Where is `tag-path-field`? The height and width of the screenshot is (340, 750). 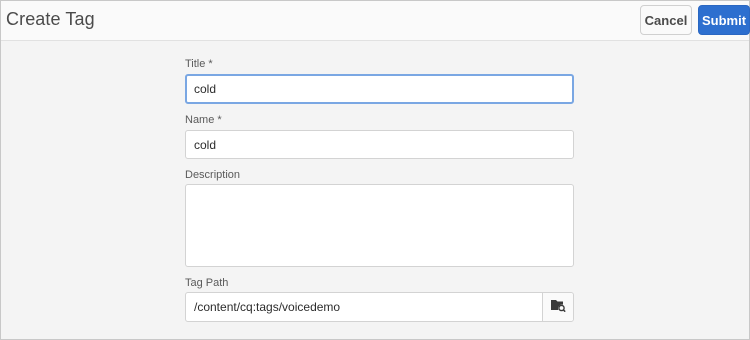 tag-path-field is located at coordinates (379, 307).